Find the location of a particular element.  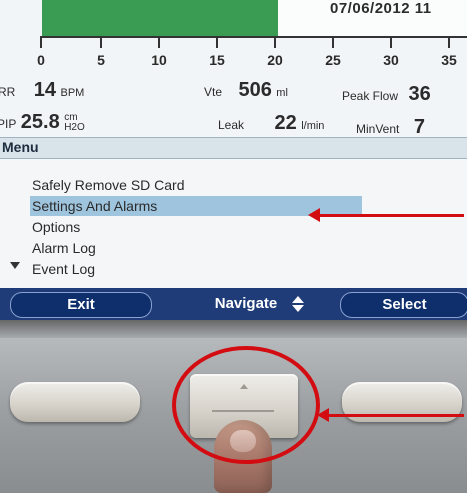

annotation-arrow-settings is located at coordinates (386, 215).